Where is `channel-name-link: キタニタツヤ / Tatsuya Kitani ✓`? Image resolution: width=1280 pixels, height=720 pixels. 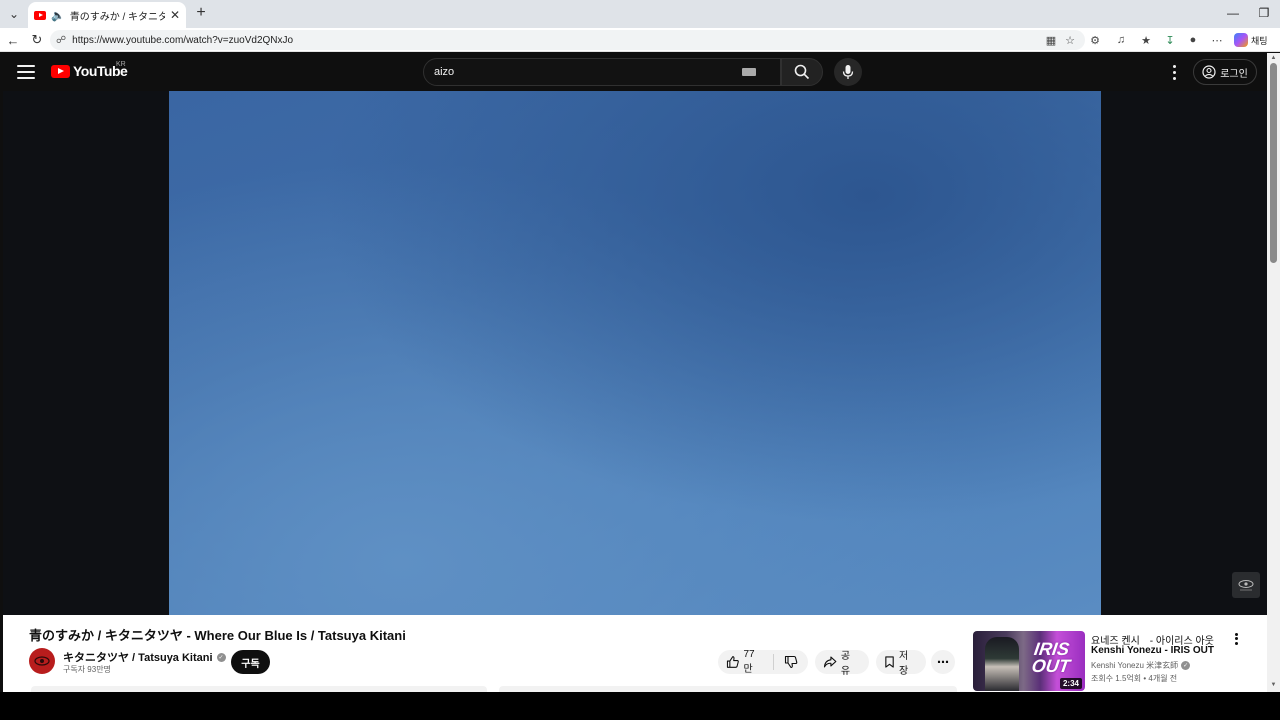
channel-name-link: キタニタツヤ / Tatsuya Kitani ✓ is located at coordinates (144, 657).